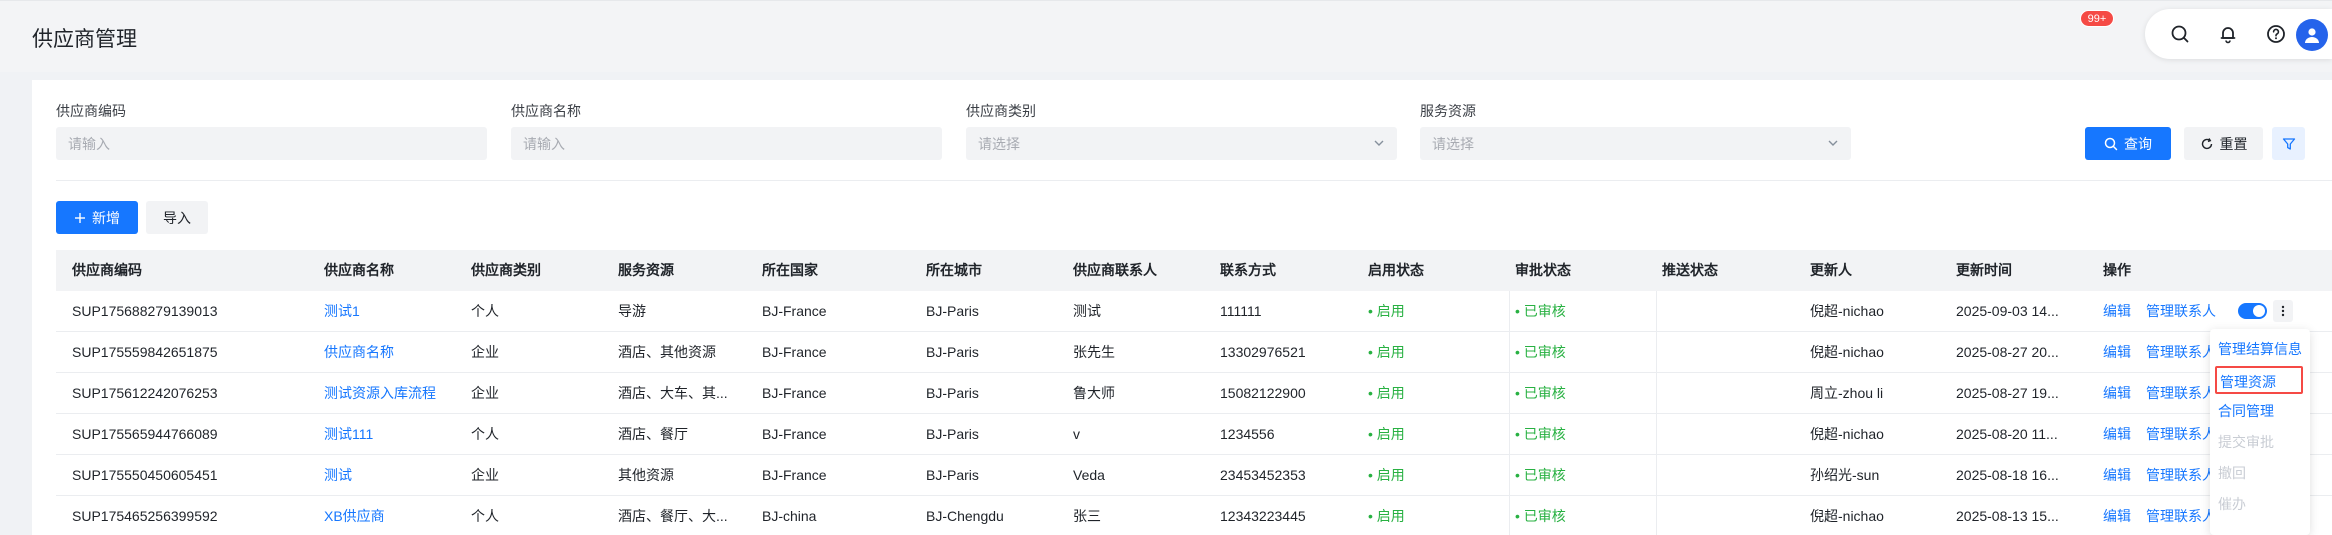  Describe the element at coordinates (2263, 411) in the screenshot. I see `dropdown-item: 合同管理` at that location.